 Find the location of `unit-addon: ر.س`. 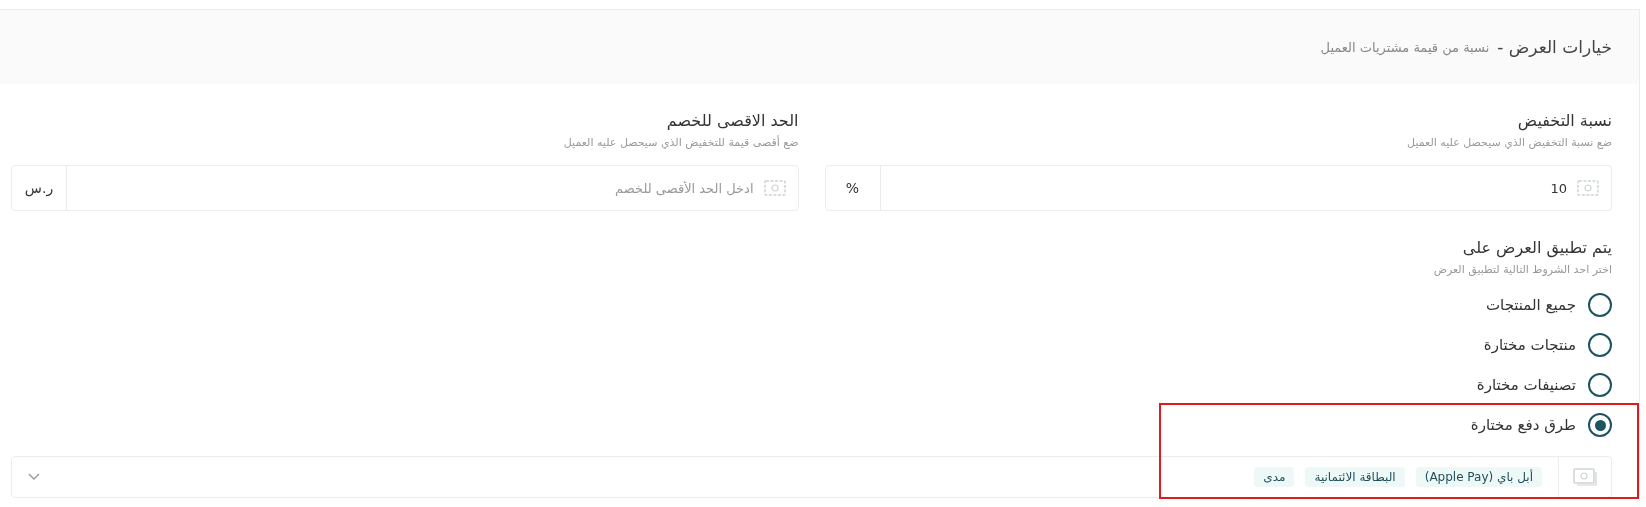

unit-addon: ر.س is located at coordinates (39, 188).